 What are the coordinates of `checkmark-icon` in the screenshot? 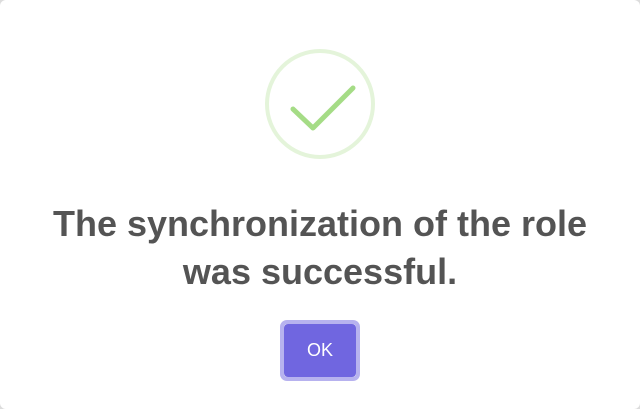 It's located at (323, 108).